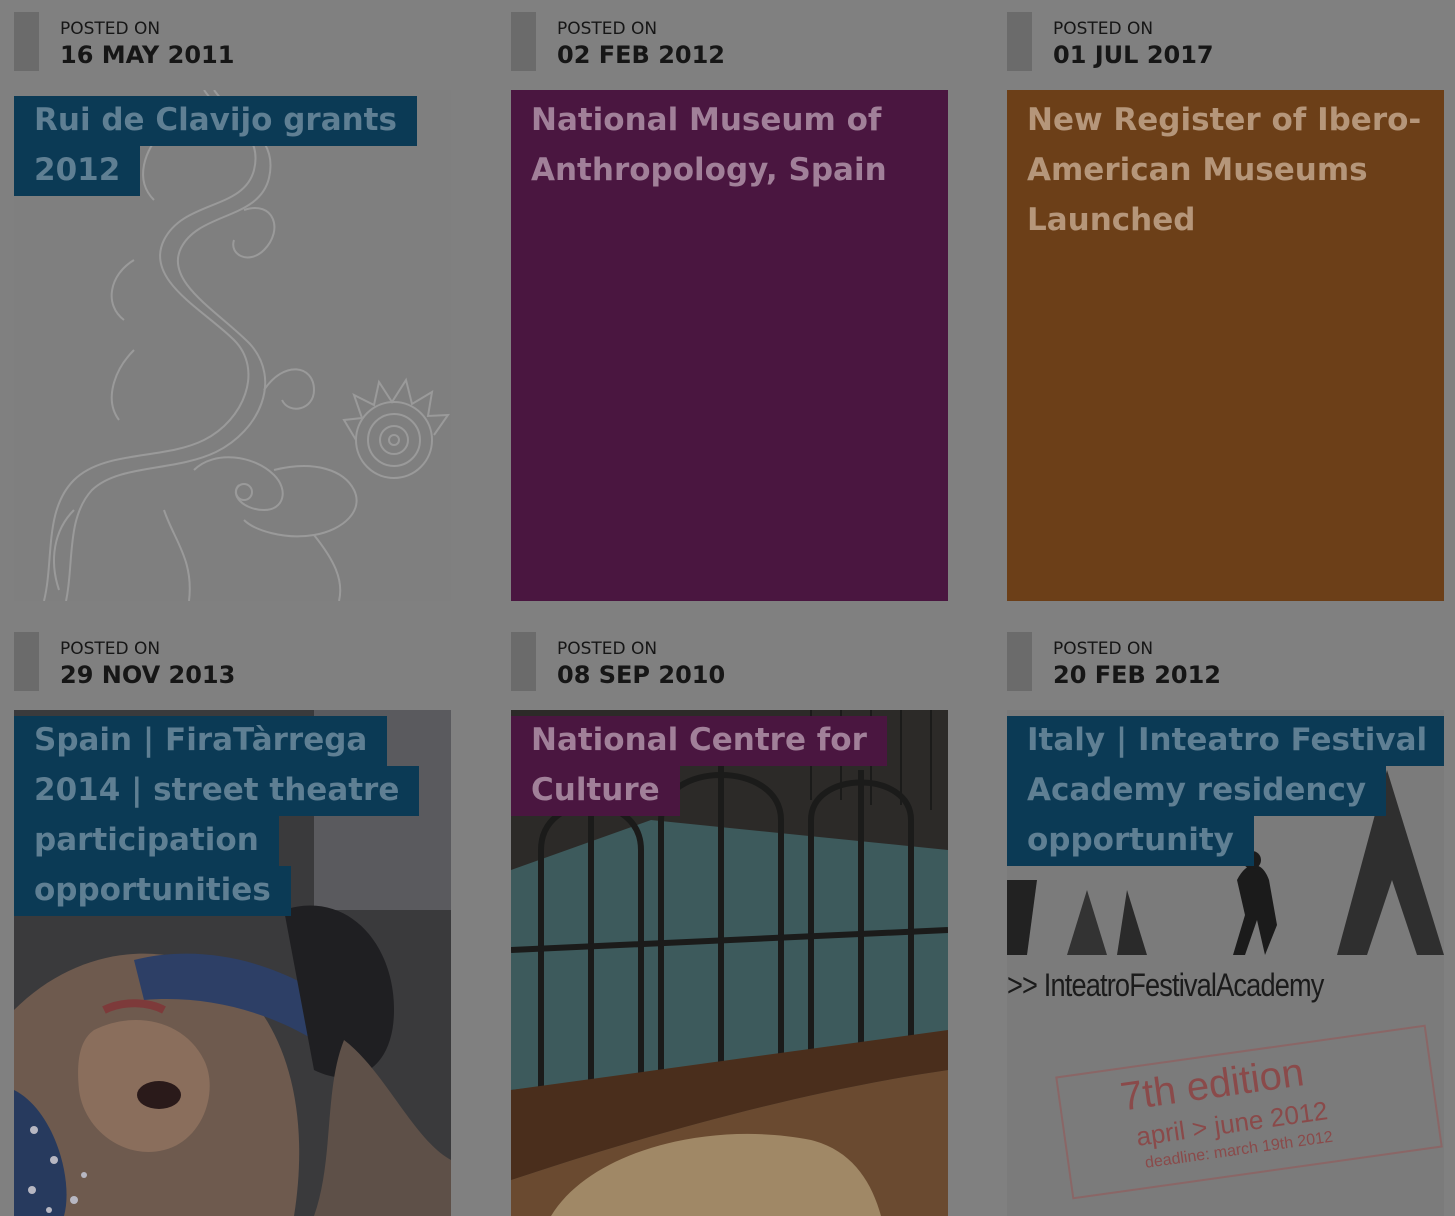 The height and width of the screenshot is (1216, 1455). I want to click on post-date-block: POSTED ON 02 FEB 2012, so click(729, 41).